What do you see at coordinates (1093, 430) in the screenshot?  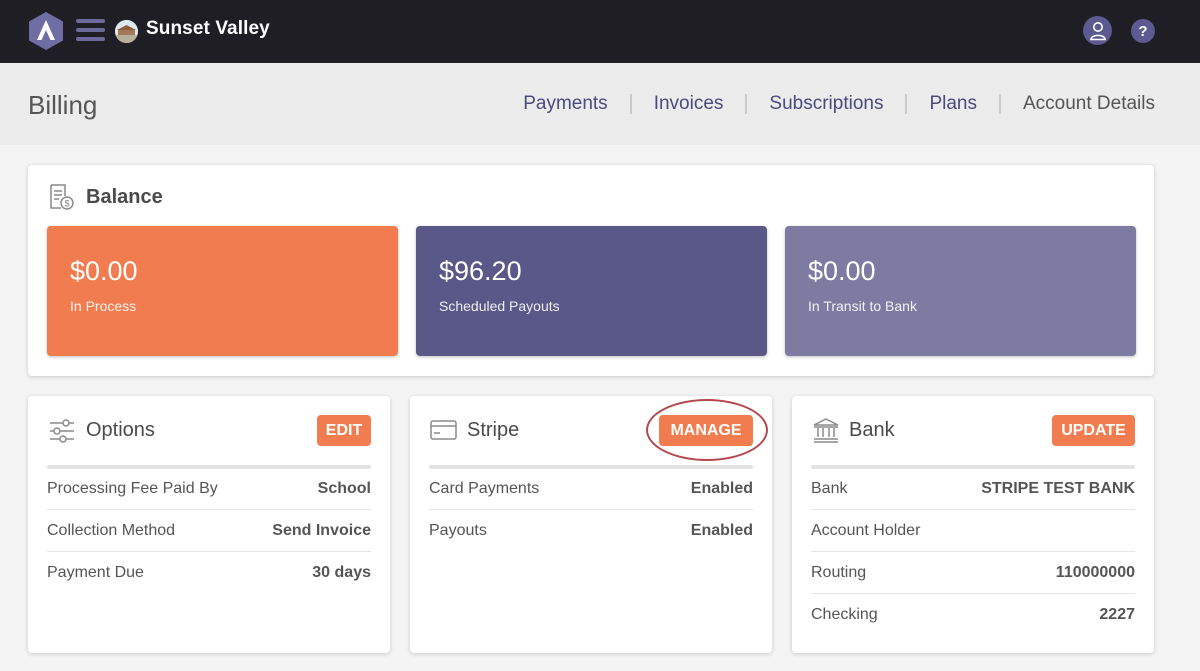 I see `update-button: UPDATE` at bounding box center [1093, 430].